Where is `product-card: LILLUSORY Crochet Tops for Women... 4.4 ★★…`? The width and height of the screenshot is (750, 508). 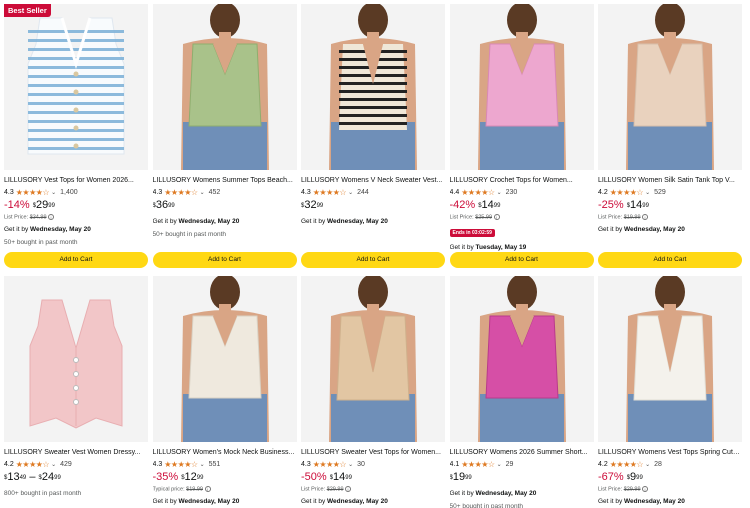
product-card: LILLUSORY Crochet Tops for Women... 4.4 ★★… is located at coordinates (521, 136).